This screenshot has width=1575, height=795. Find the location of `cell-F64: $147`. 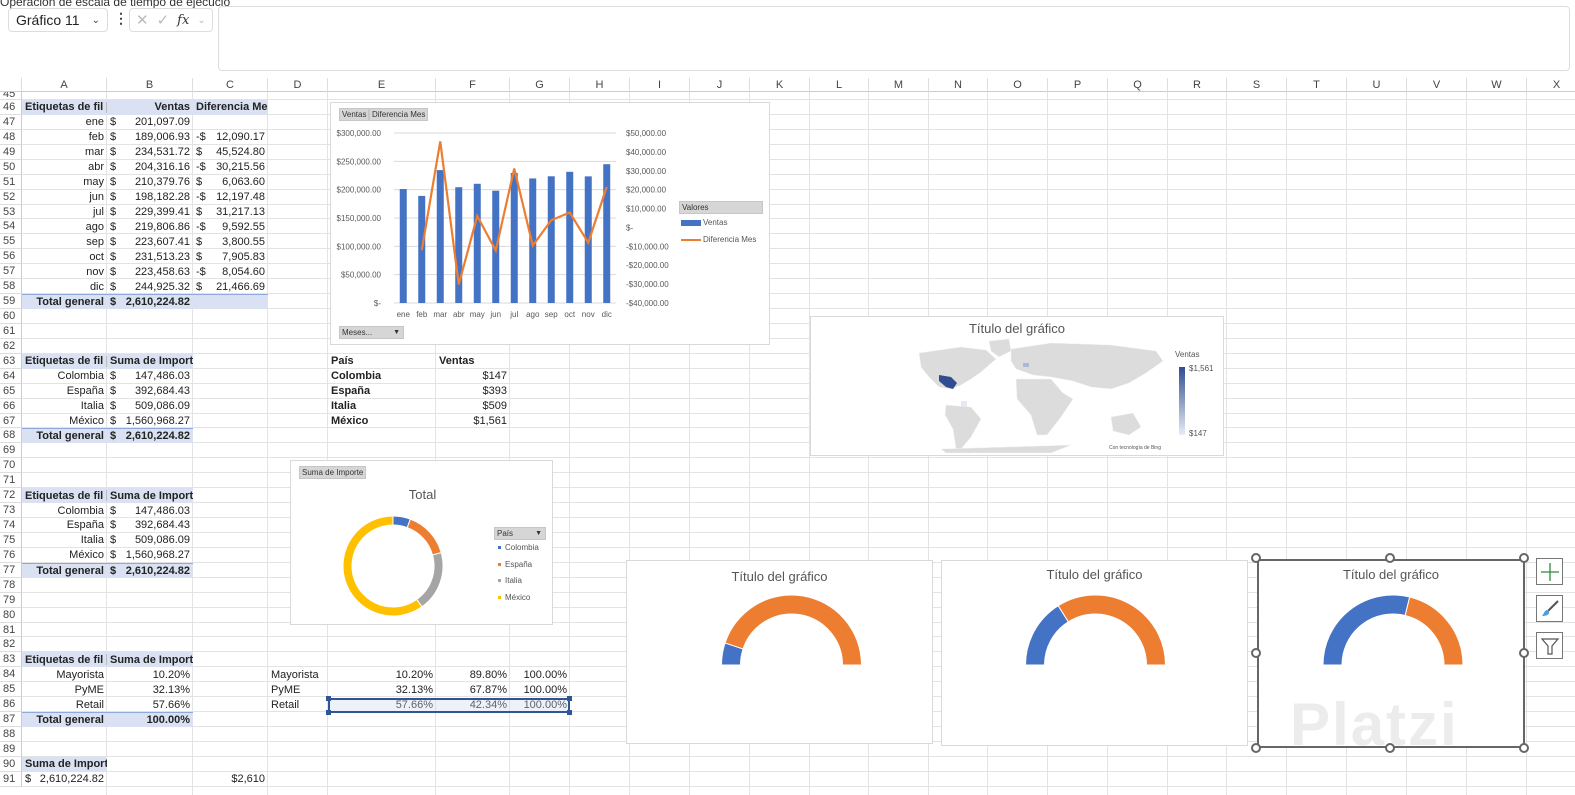

cell-F64: $147 is located at coordinates (473, 376).